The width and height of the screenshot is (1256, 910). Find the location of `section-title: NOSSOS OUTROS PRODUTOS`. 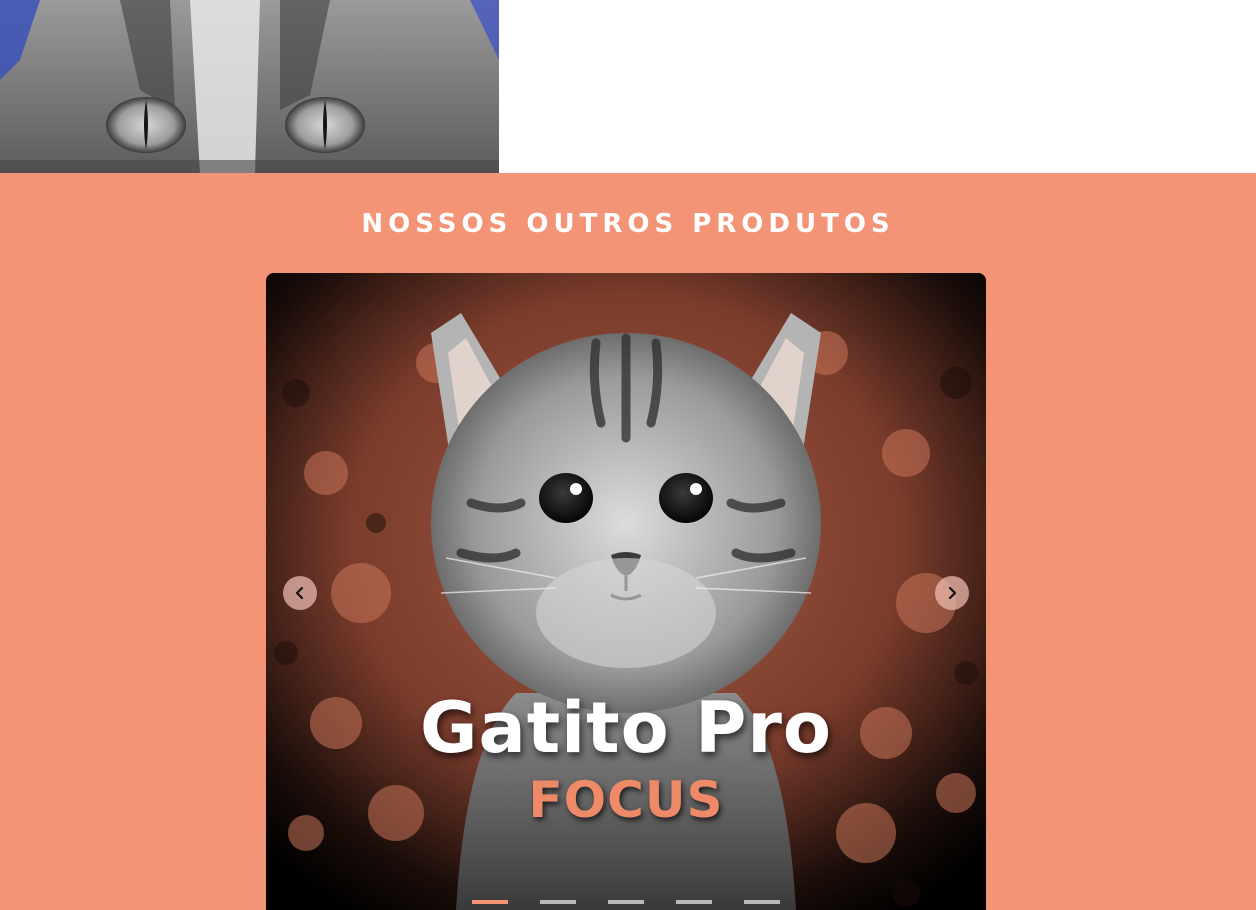

section-title: NOSSOS OUTROS PRODUTOS is located at coordinates (628, 224).